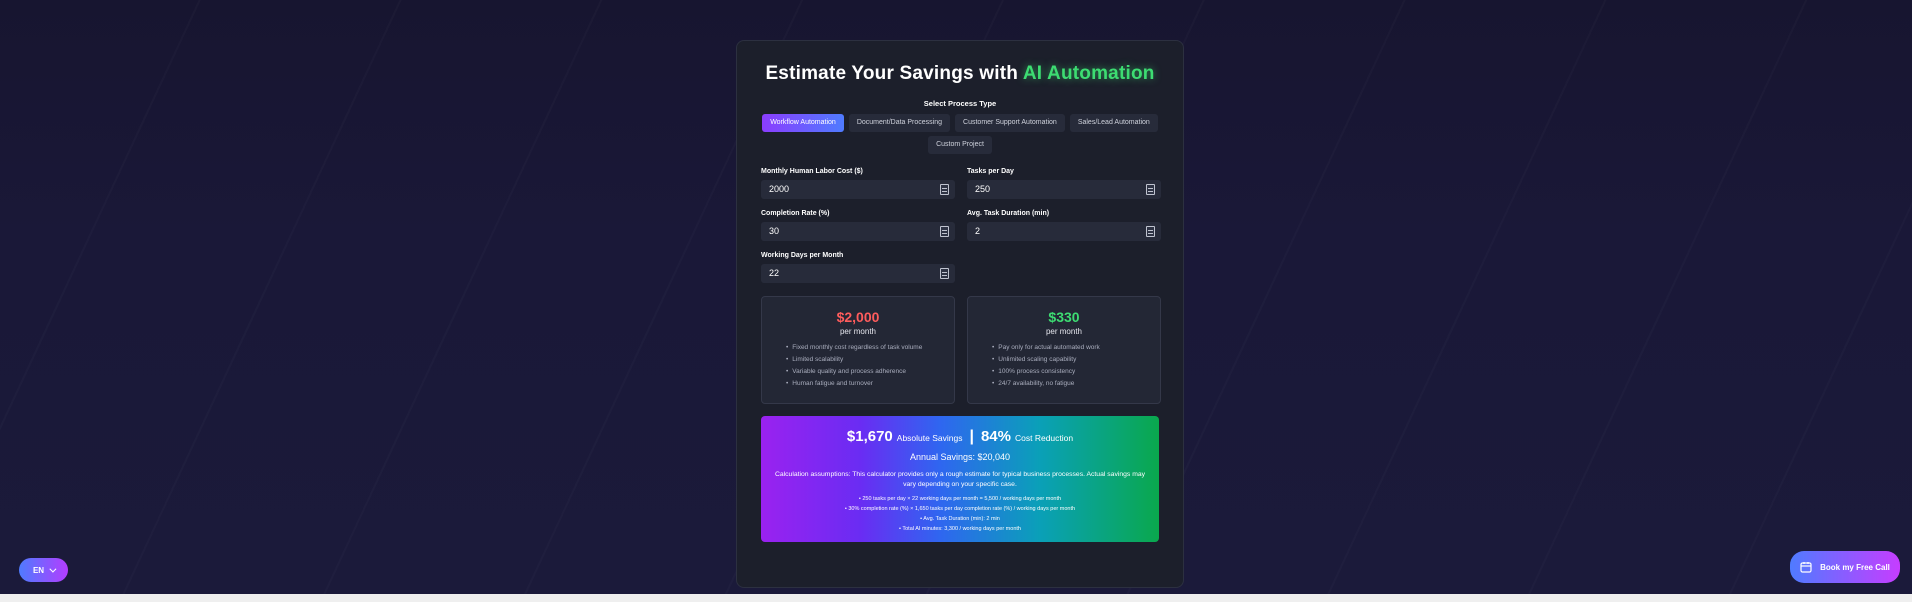  Describe the element at coordinates (990, 171) in the screenshot. I see `tasks-per-day-label: Tasks per Day` at that location.